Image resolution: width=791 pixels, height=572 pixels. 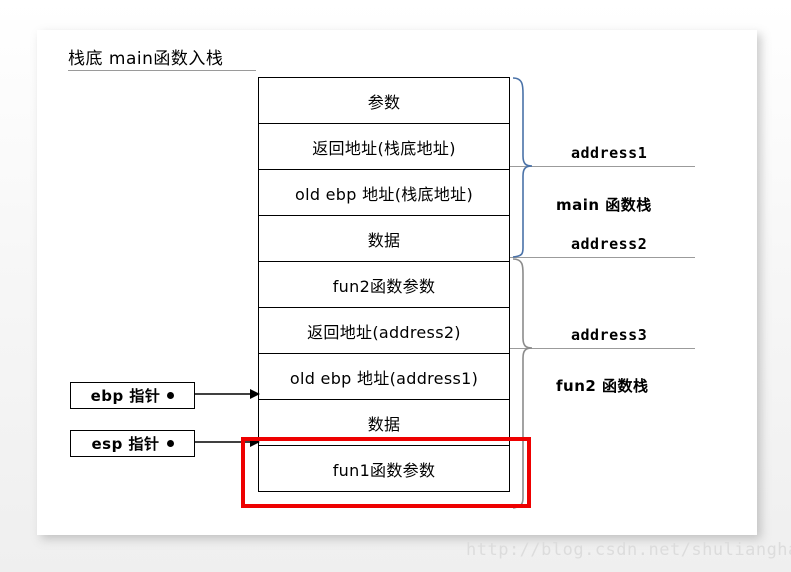 What do you see at coordinates (125, 396) in the screenshot?
I see `ebp-pointer-label: ebp 指针` at bounding box center [125, 396].